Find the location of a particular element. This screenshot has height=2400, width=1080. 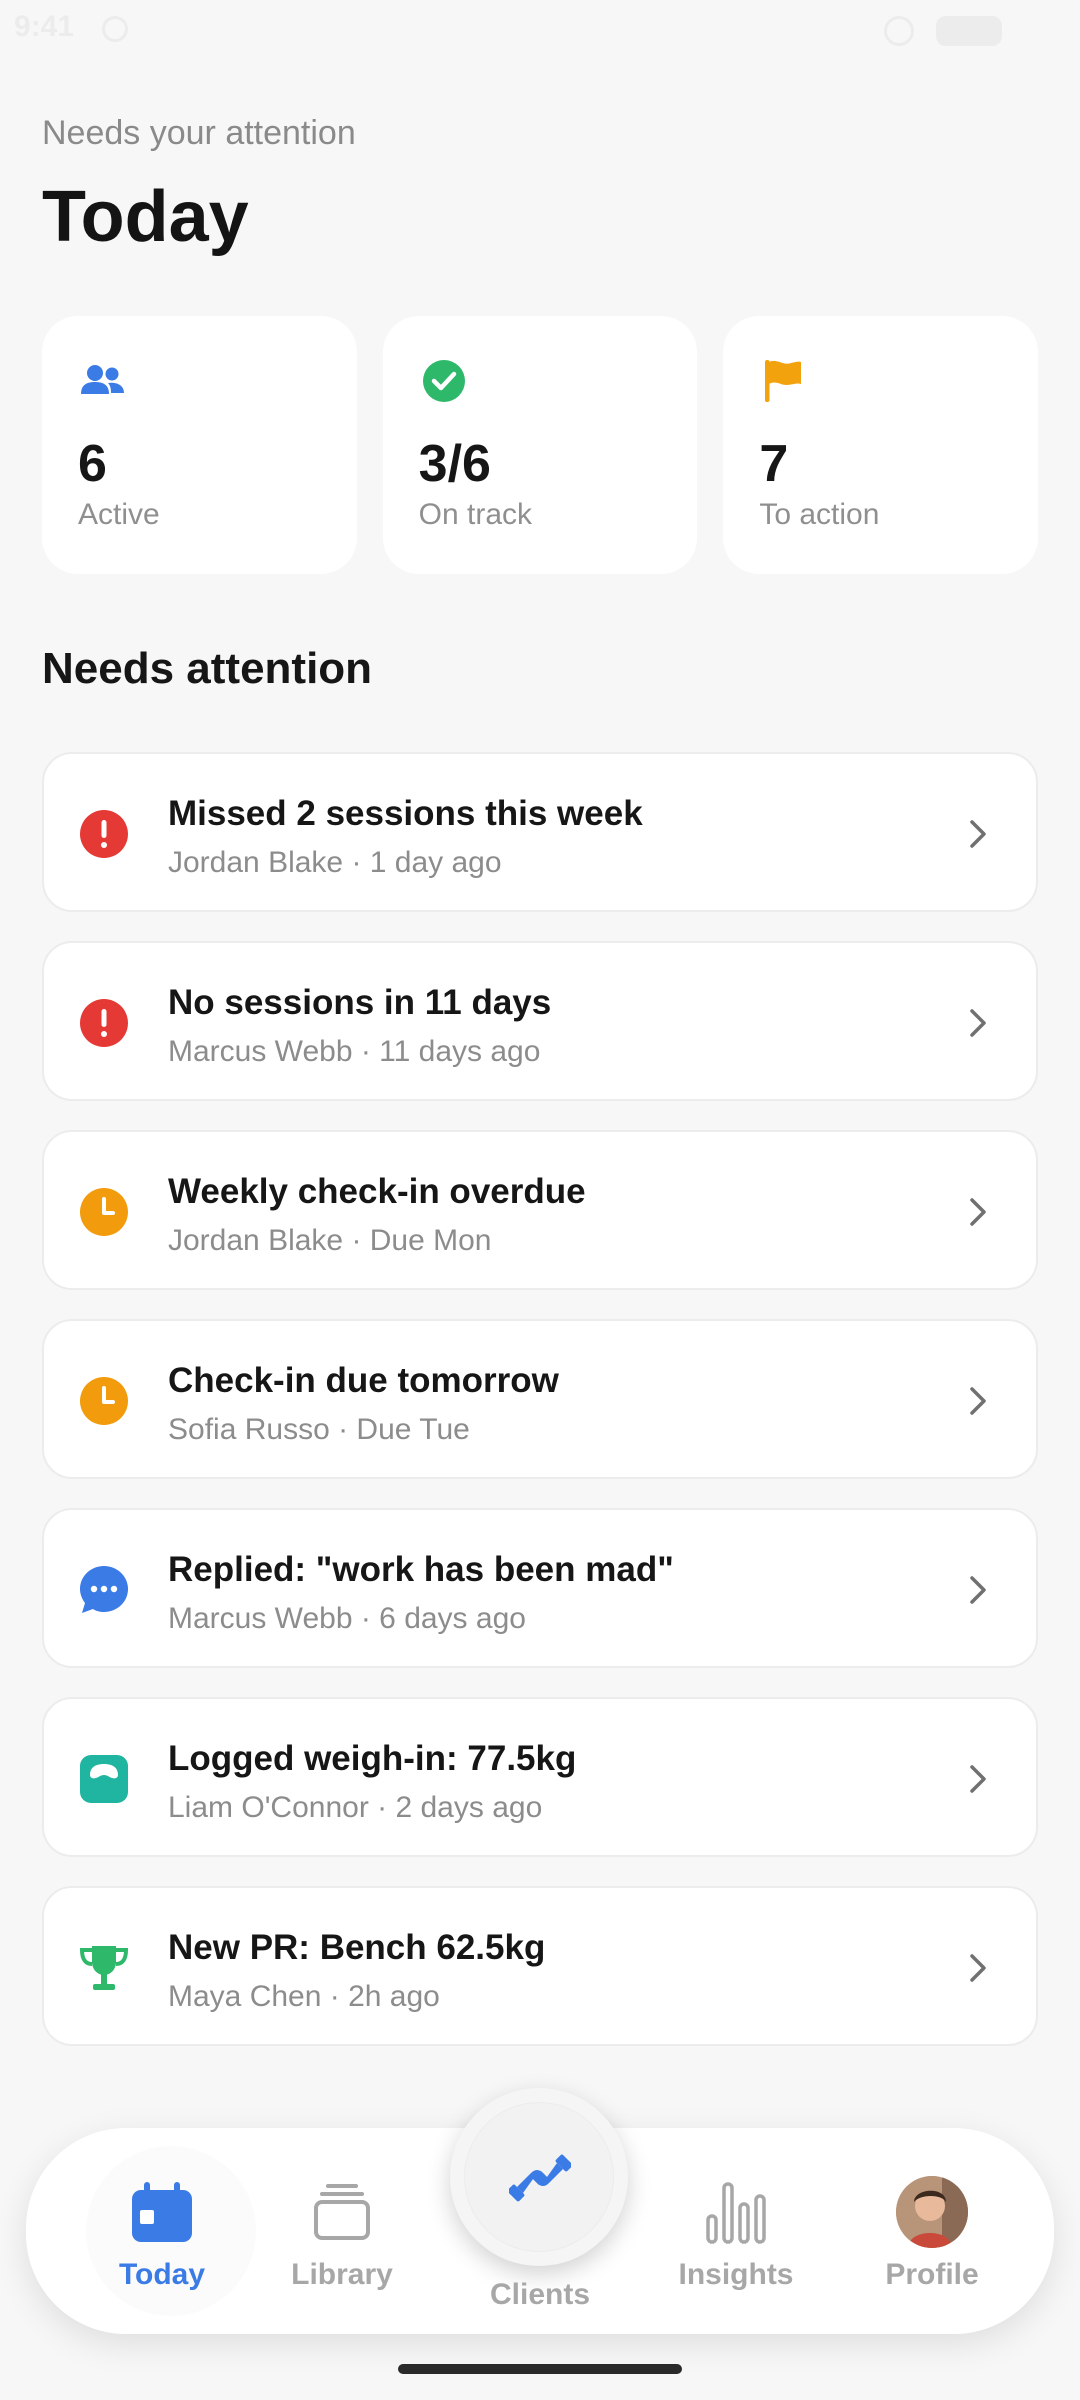

bar-chart-icon is located at coordinates (736, 2213).